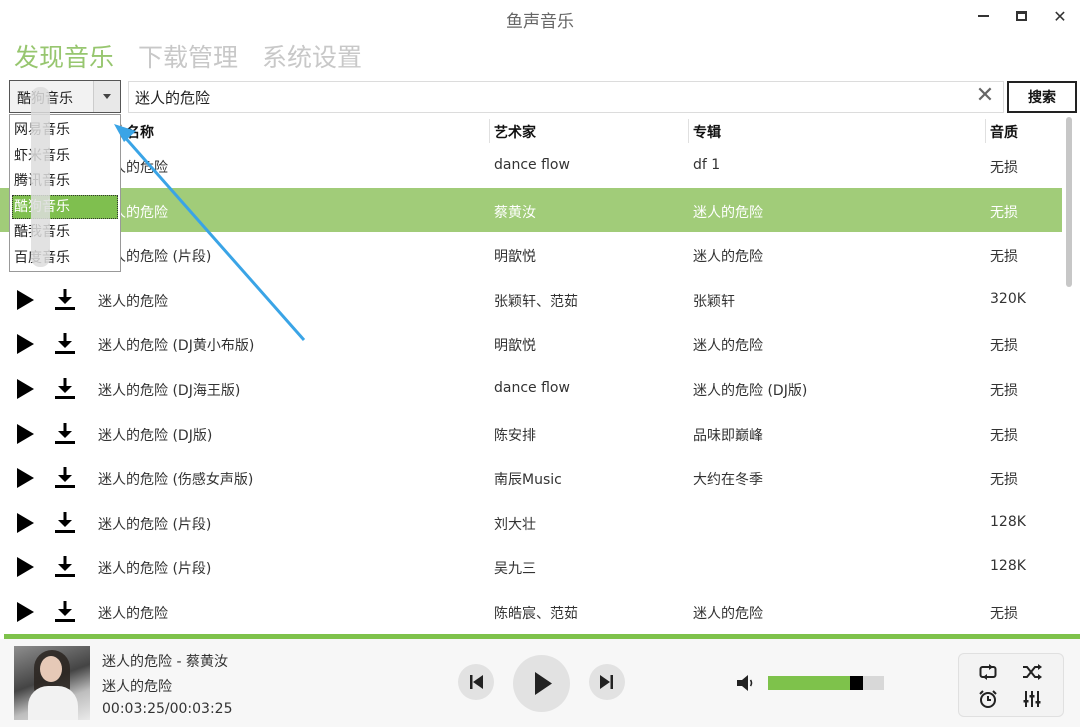 This screenshot has width=1080, height=727. Describe the element at coordinates (476, 682) in the screenshot. I see `previous-button` at that location.